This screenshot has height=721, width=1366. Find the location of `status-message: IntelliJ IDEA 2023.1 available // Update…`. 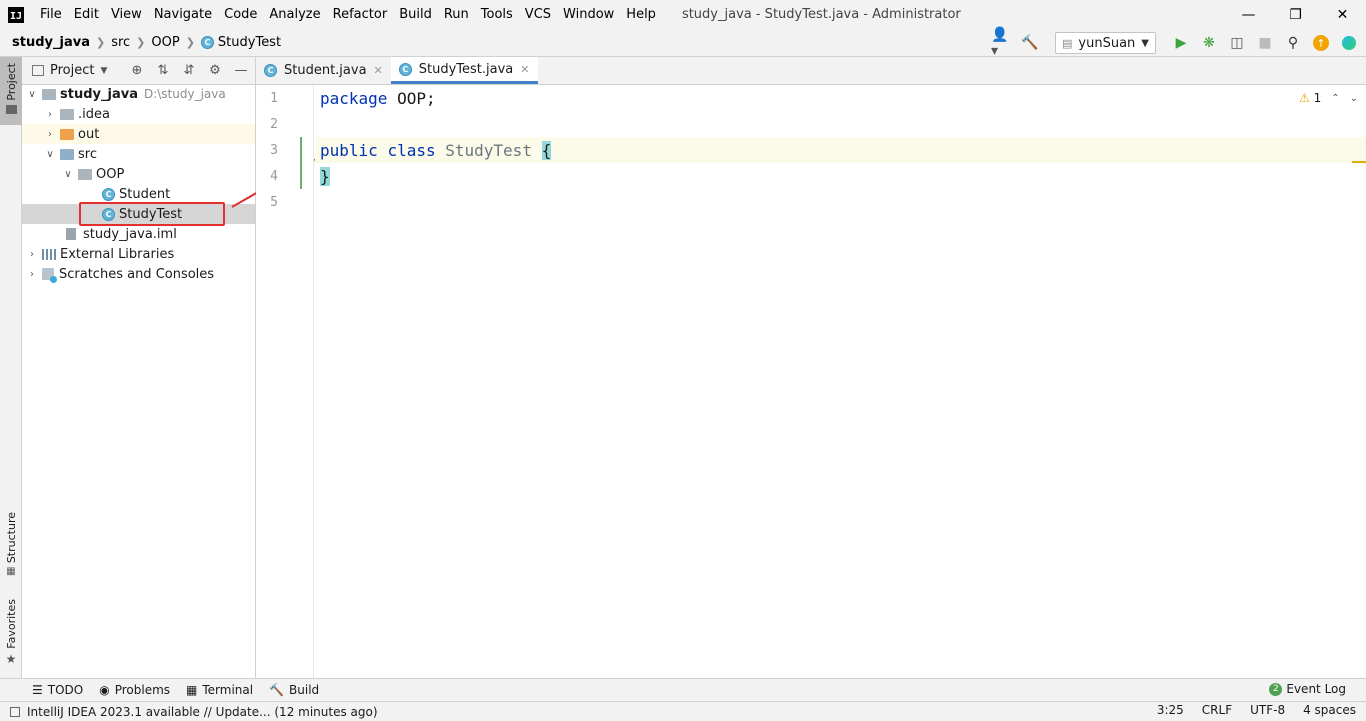

status-message: IntelliJ IDEA 2023.1 available // Update… is located at coordinates (202, 712).